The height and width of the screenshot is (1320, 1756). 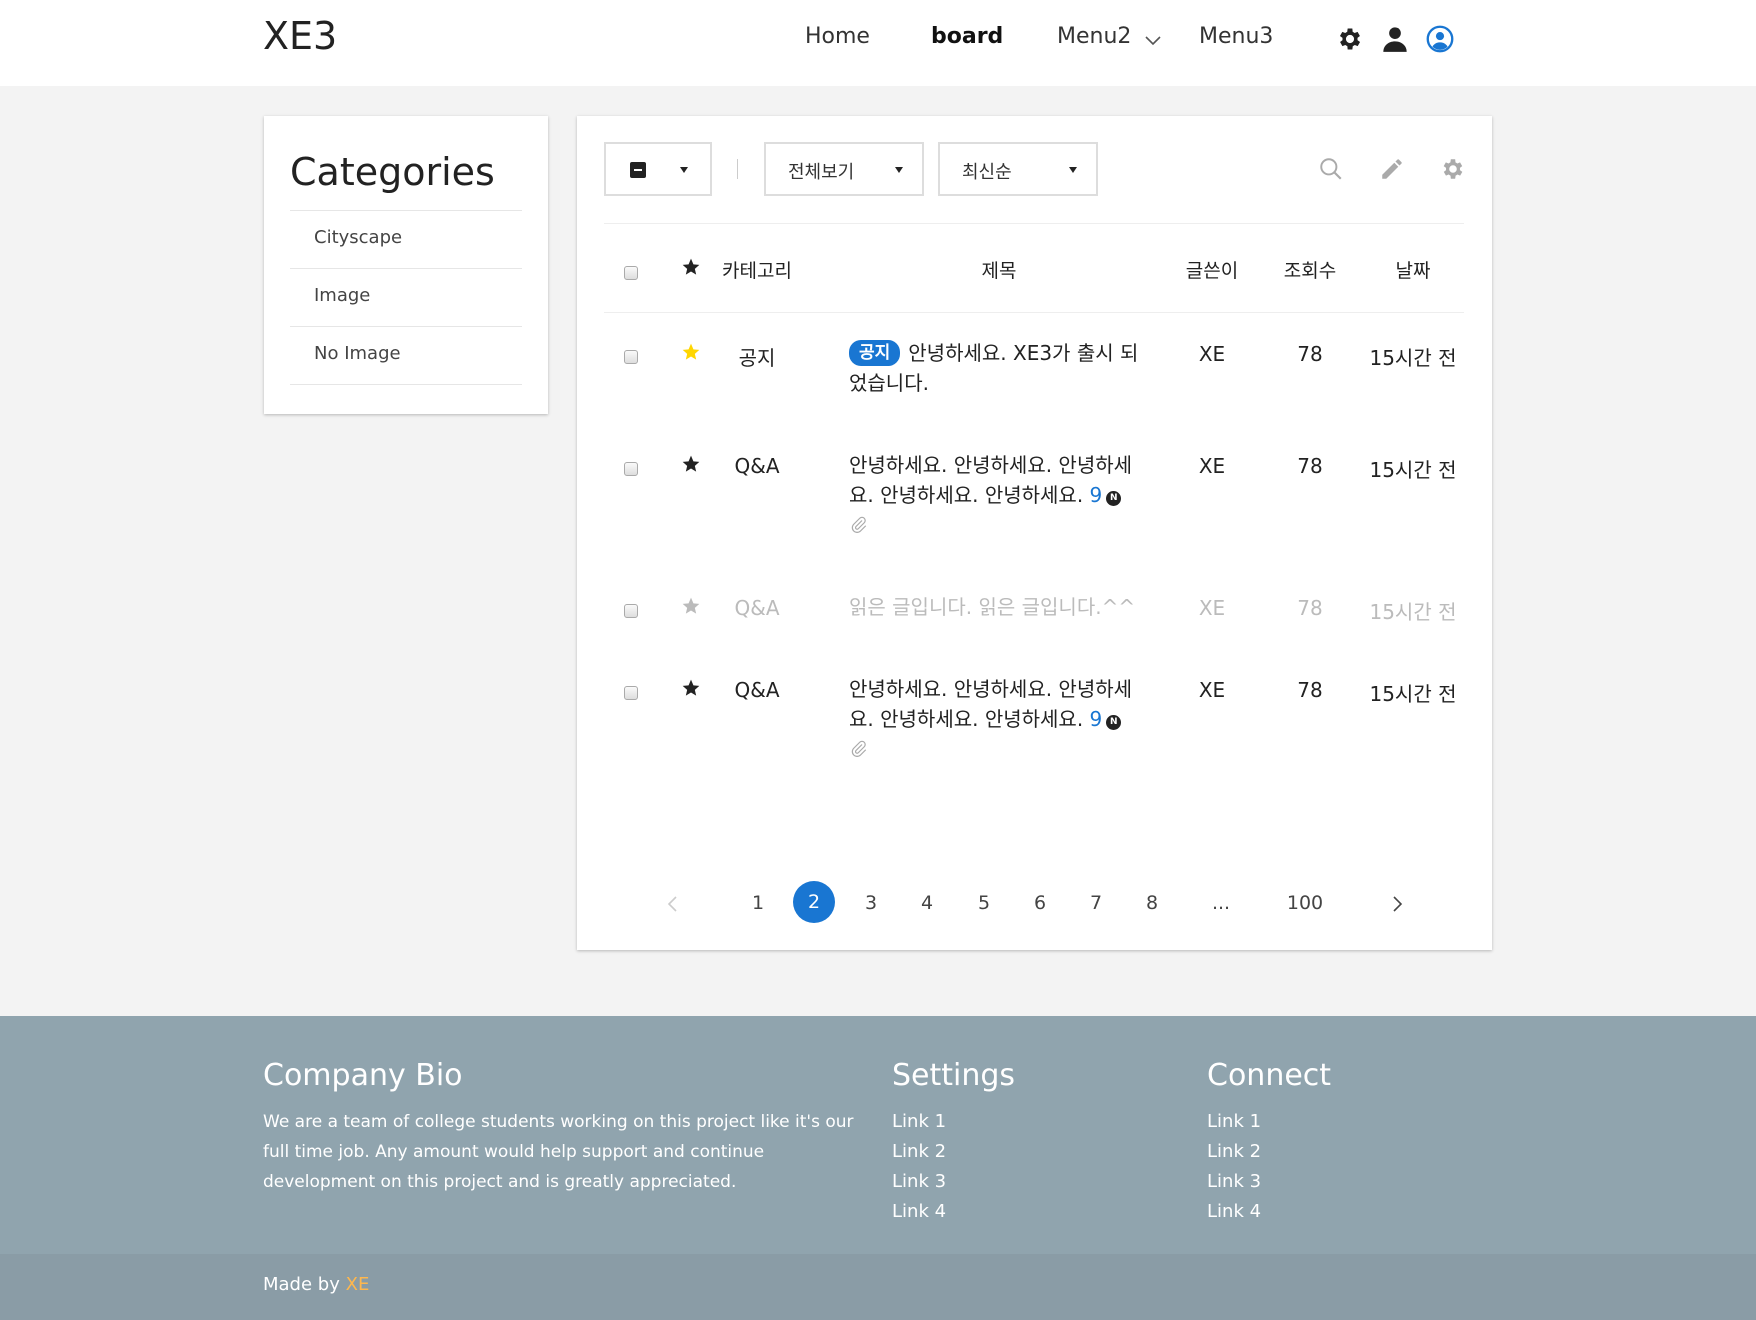 What do you see at coordinates (363, 1075) in the screenshot?
I see `footer-bio-title: Company Bio` at bounding box center [363, 1075].